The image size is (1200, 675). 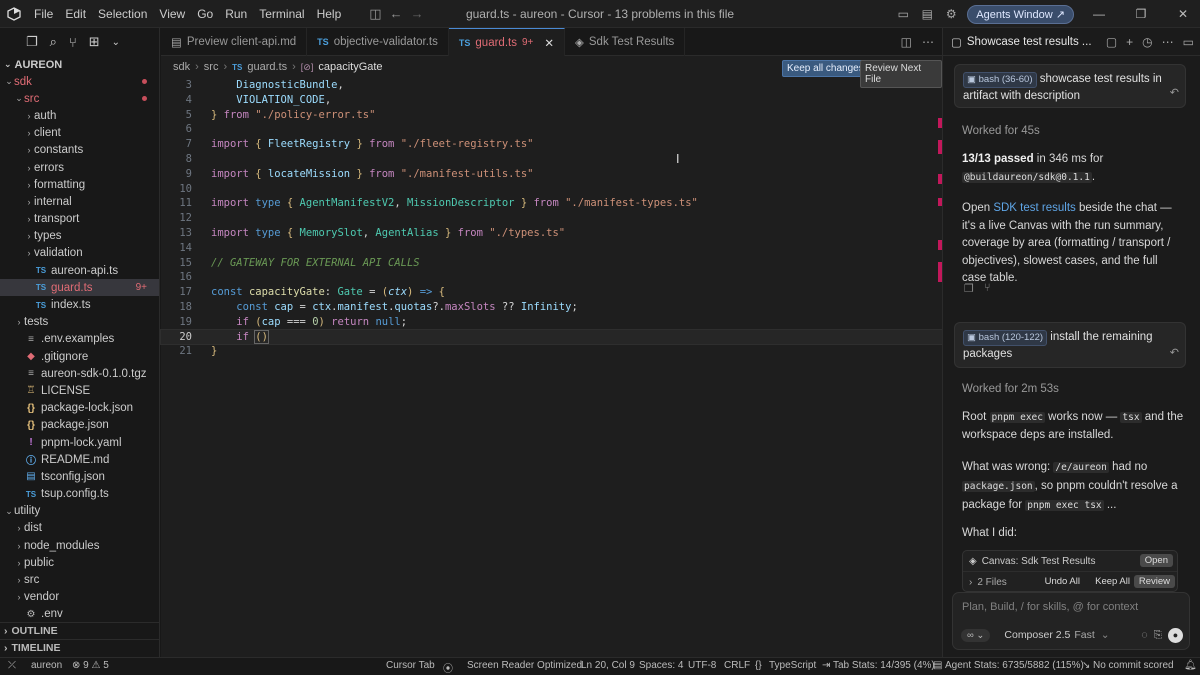 What do you see at coordinates (122, 14) in the screenshot?
I see `menu-selection: Selection` at bounding box center [122, 14].